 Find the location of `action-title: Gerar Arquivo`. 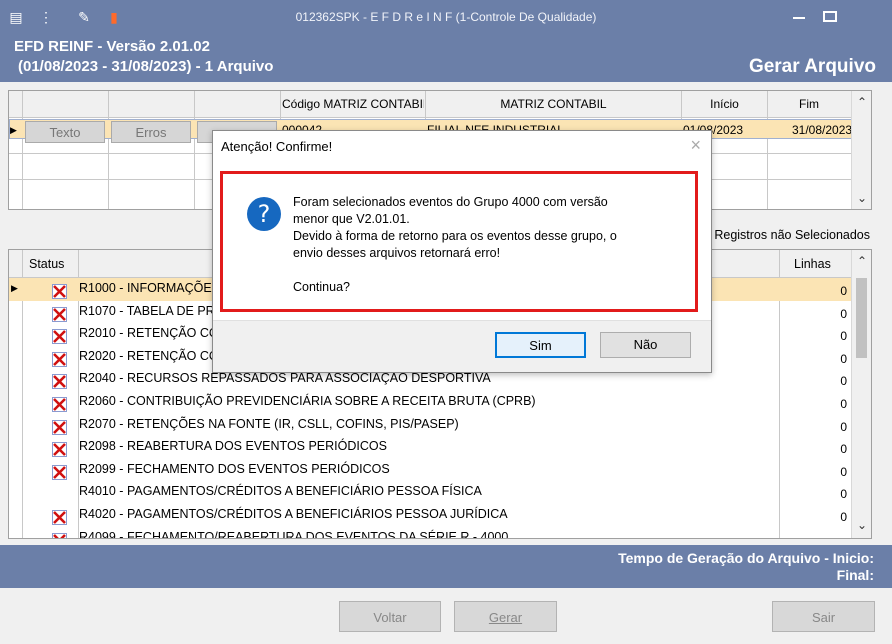

action-title: Gerar Arquivo is located at coordinates (812, 66).